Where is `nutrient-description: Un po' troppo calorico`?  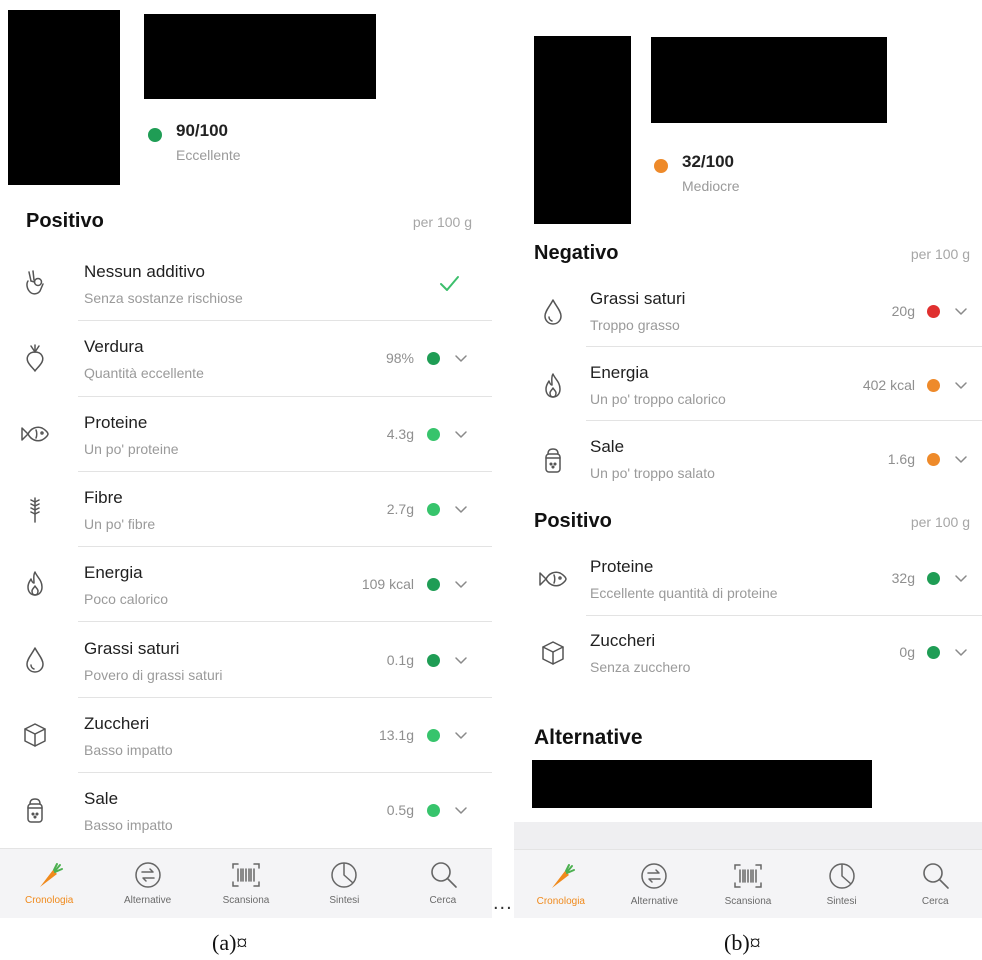
nutrient-description: Un po' troppo calorico is located at coordinates (658, 399).